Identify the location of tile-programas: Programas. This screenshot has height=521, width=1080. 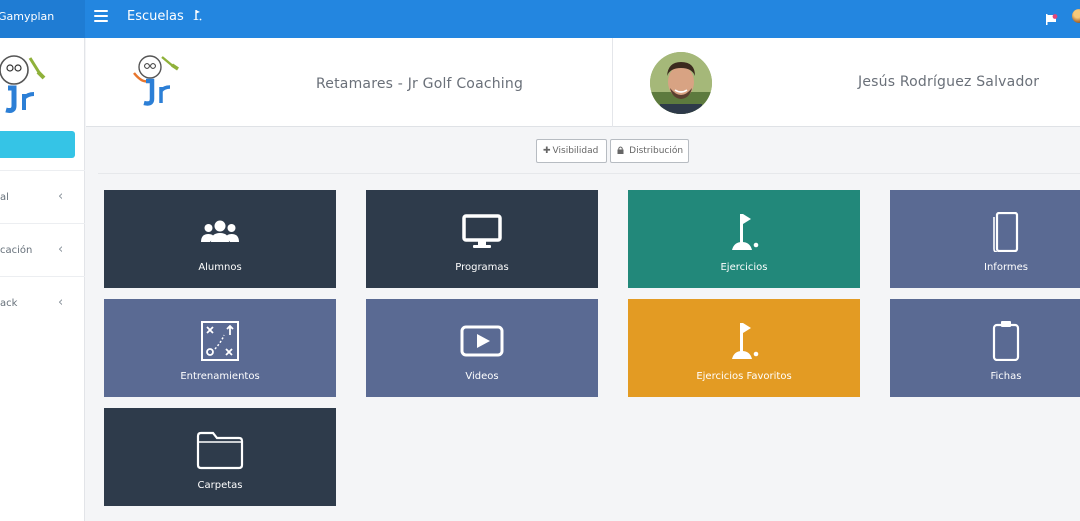
(482, 239).